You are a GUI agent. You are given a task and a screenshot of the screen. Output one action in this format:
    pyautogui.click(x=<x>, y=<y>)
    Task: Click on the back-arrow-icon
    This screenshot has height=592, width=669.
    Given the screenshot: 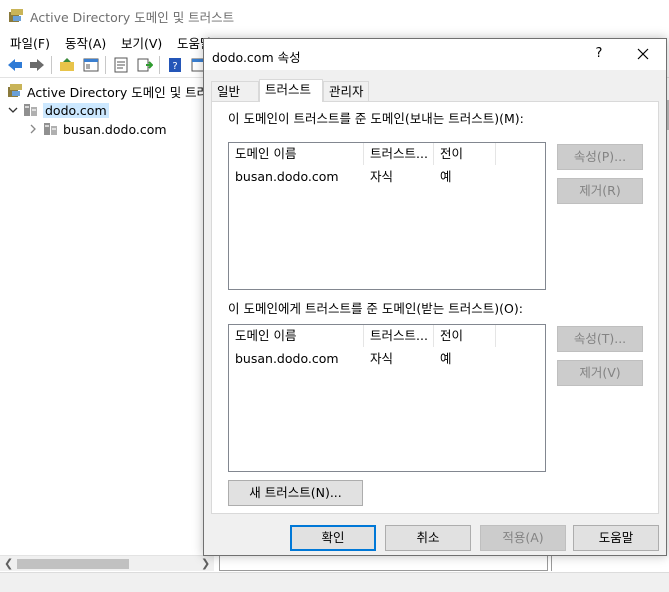 What is the action you would take?
    pyautogui.click(x=15, y=65)
    